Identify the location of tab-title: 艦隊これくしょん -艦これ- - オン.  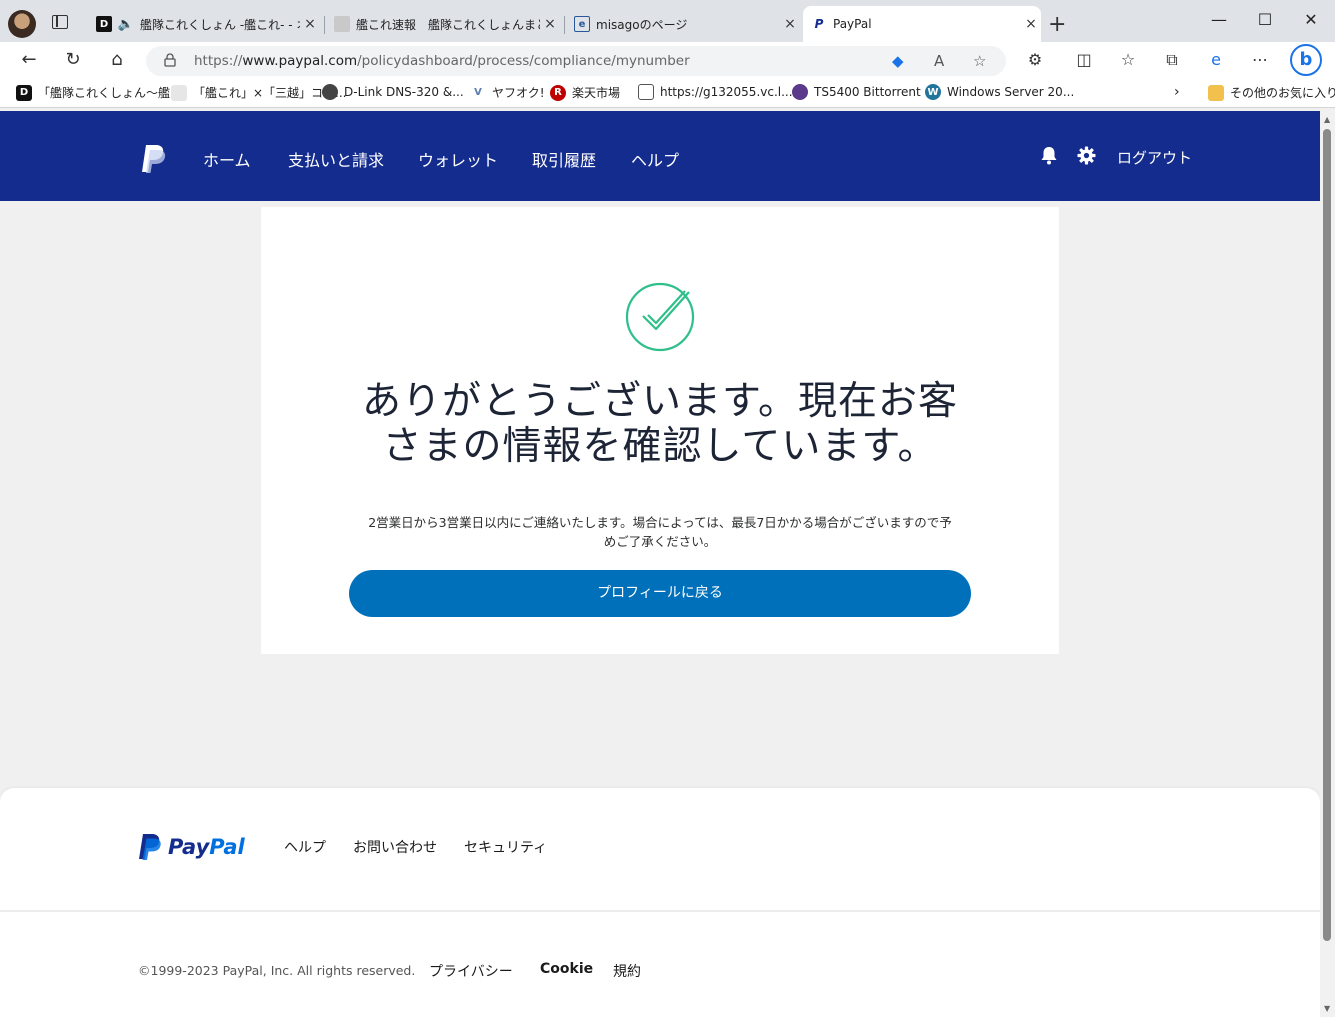
(220, 24).